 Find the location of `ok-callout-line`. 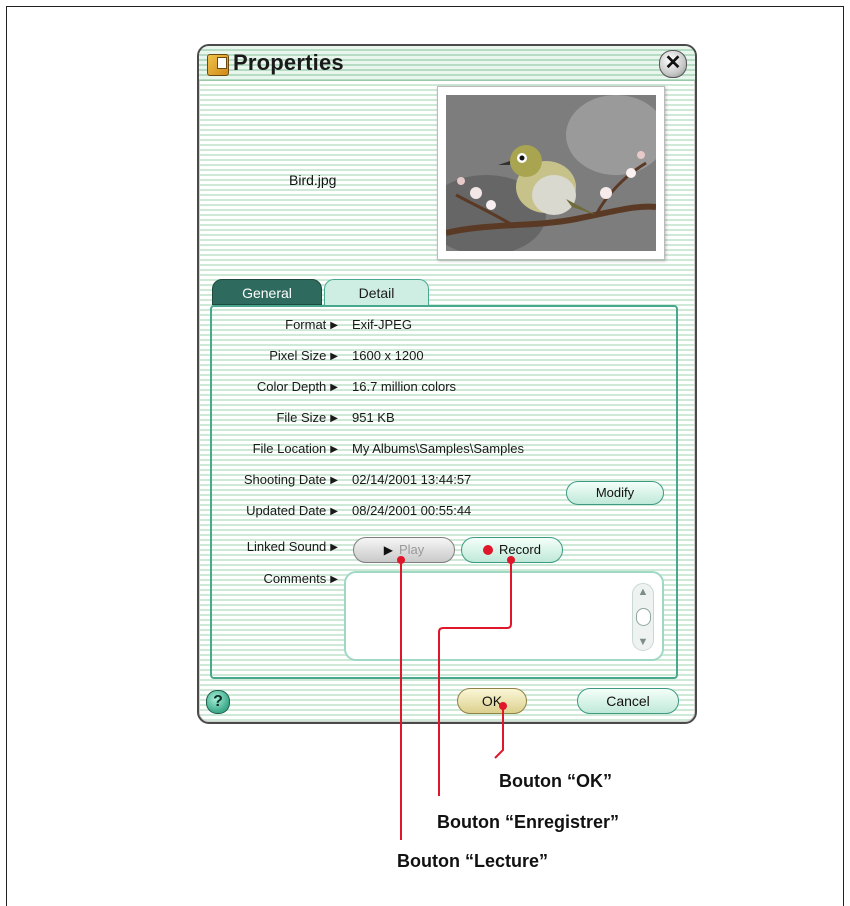

ok-callout-line is located at coordinates (499, 732).